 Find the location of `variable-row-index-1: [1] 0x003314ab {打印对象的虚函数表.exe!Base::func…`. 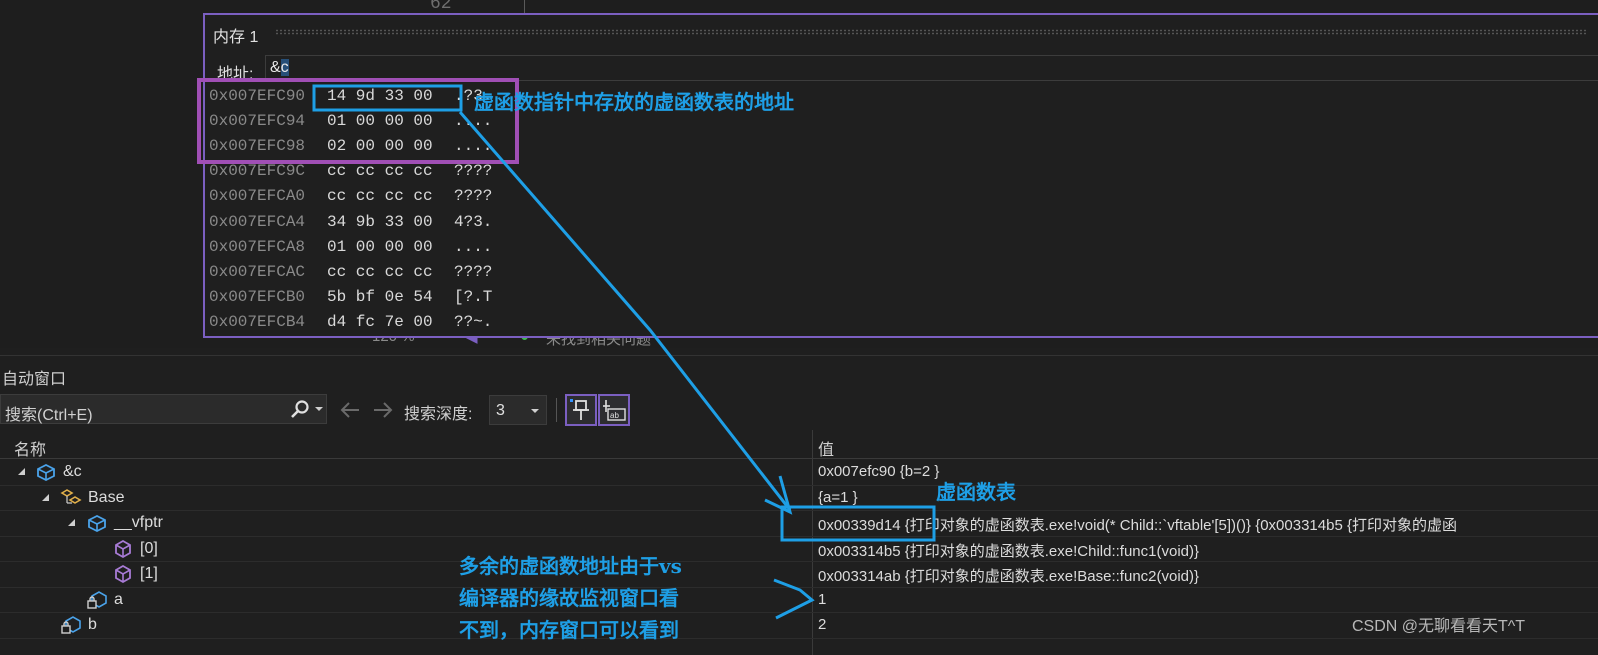

variable-row-index-1: [1] 0x003314ab {打印对象的虚函数表.exe!Base::func… is located at coordinates (799, 575).